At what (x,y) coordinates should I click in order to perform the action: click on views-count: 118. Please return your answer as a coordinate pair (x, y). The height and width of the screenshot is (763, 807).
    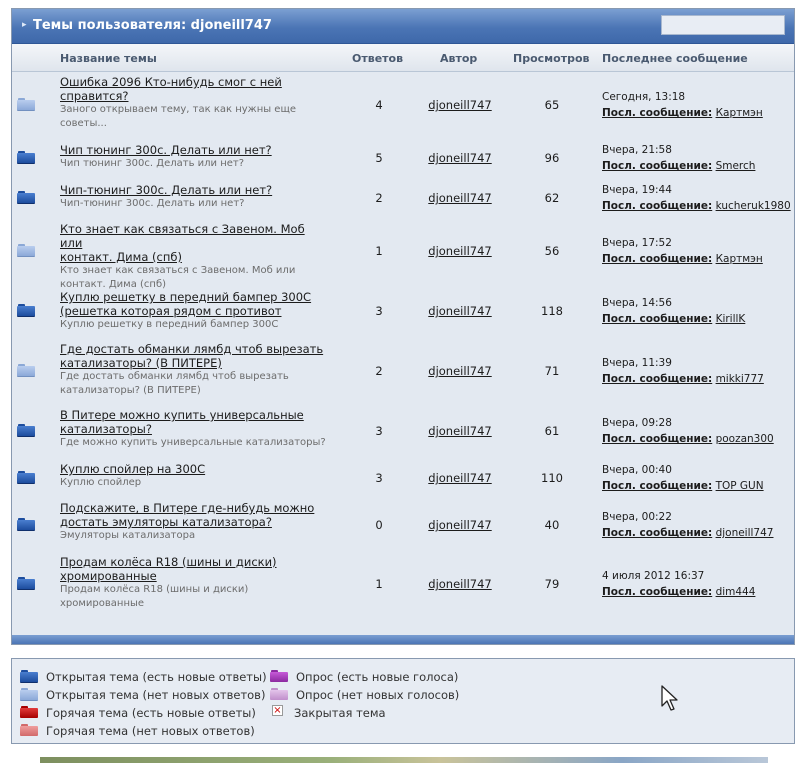
    Looking at the image, I should click on (552, 311).